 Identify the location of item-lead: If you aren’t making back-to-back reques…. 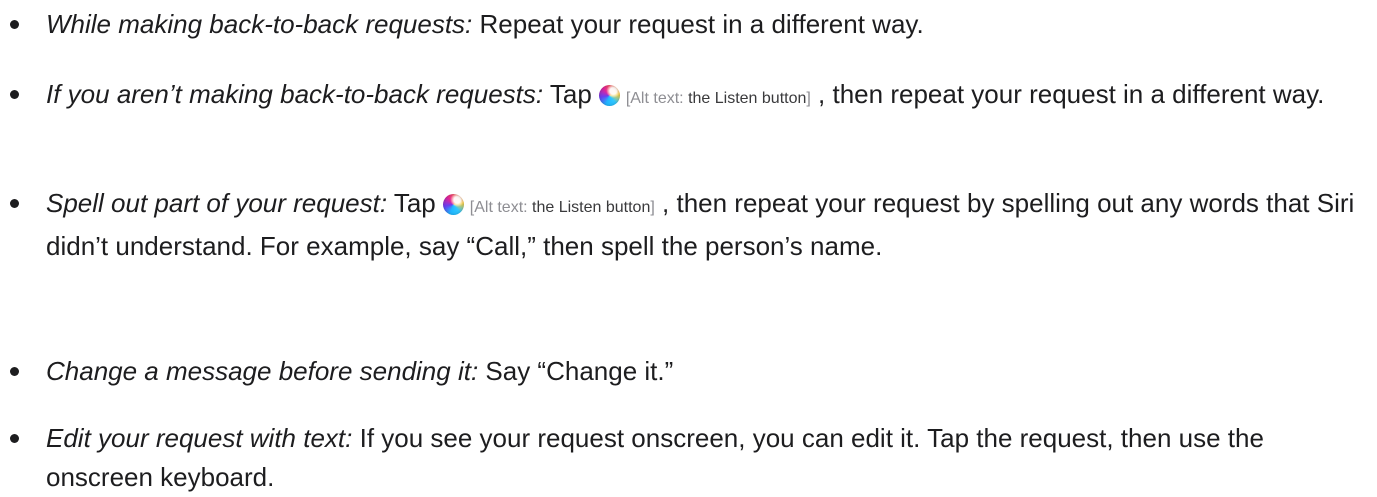
(295, 94).